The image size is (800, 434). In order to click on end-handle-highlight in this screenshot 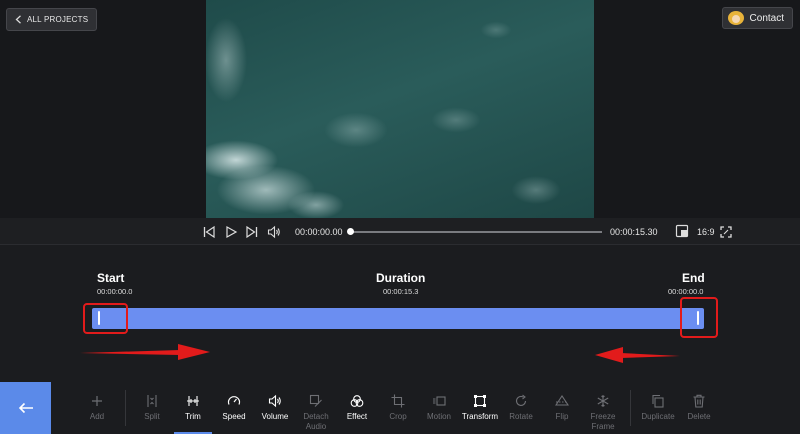, I will do `click(699, 317)`.